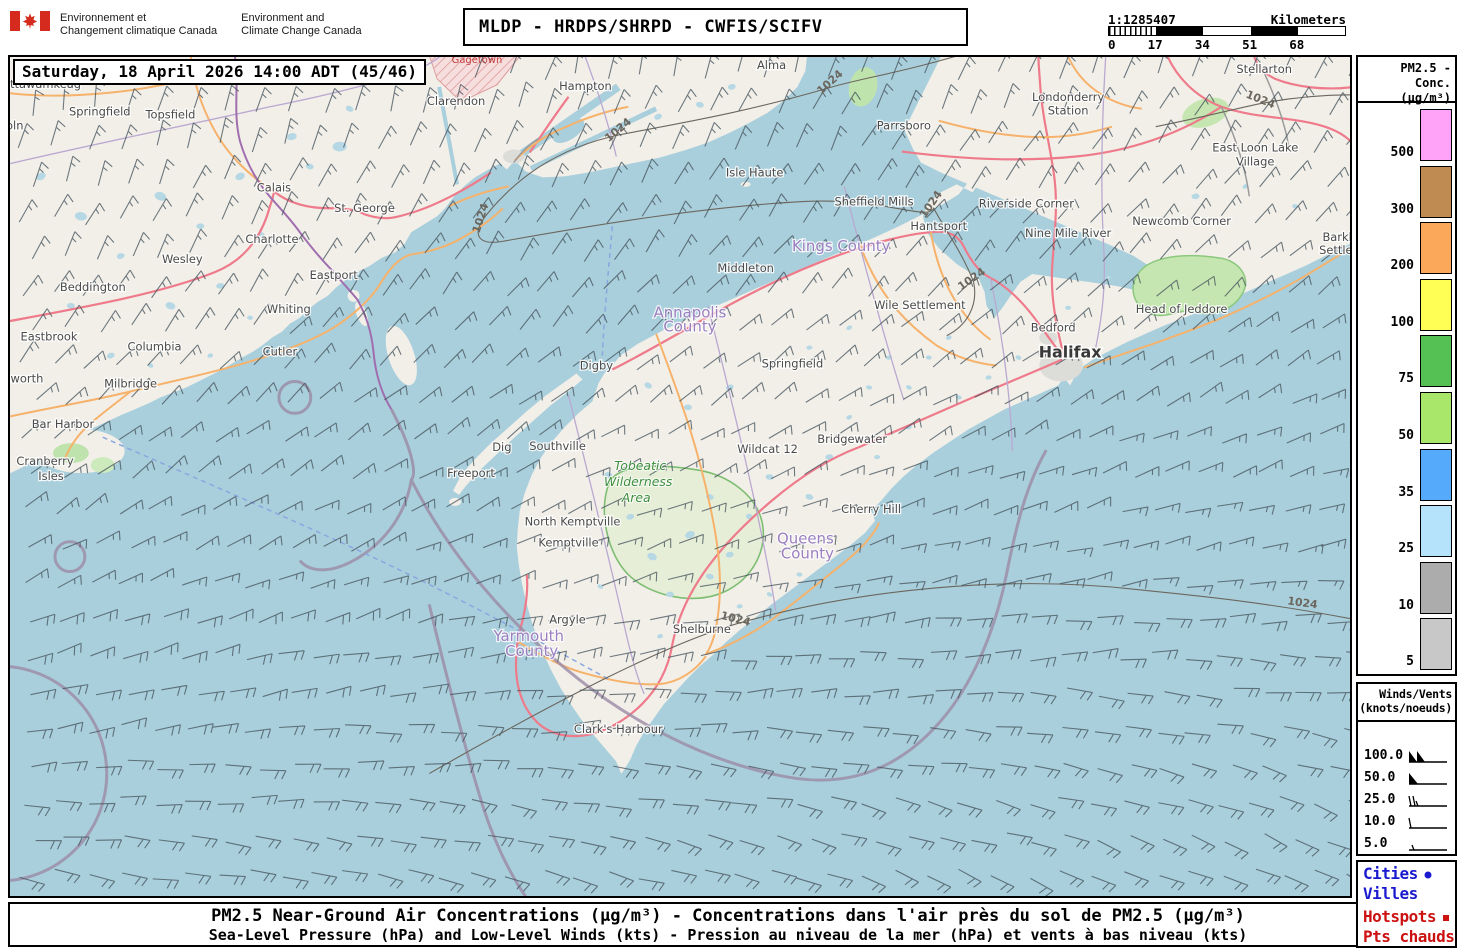 The width and height of the screenshot is (1460, 950). What do you see at coordinates (1406, 379) in the screenshot?
I see `pm25-level-label: 75` at bounding box center [1406, 379].